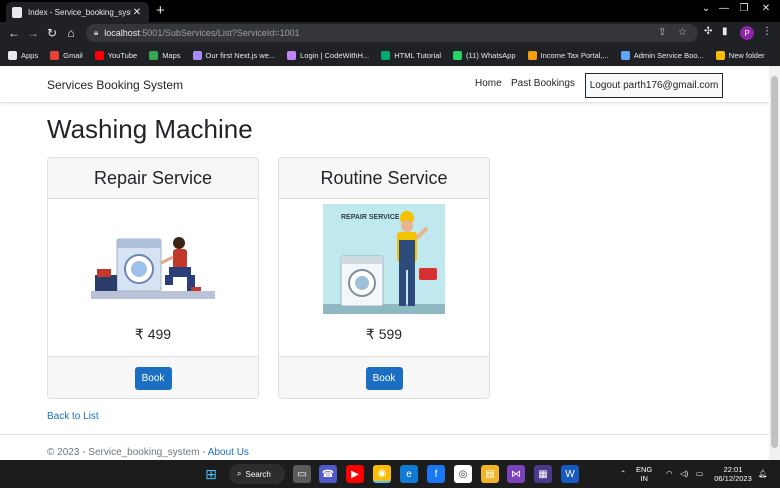  Describe the element at coordinates (516, 474) in the screenshot. I see `visual-studio-icon: ⋈` at that location.